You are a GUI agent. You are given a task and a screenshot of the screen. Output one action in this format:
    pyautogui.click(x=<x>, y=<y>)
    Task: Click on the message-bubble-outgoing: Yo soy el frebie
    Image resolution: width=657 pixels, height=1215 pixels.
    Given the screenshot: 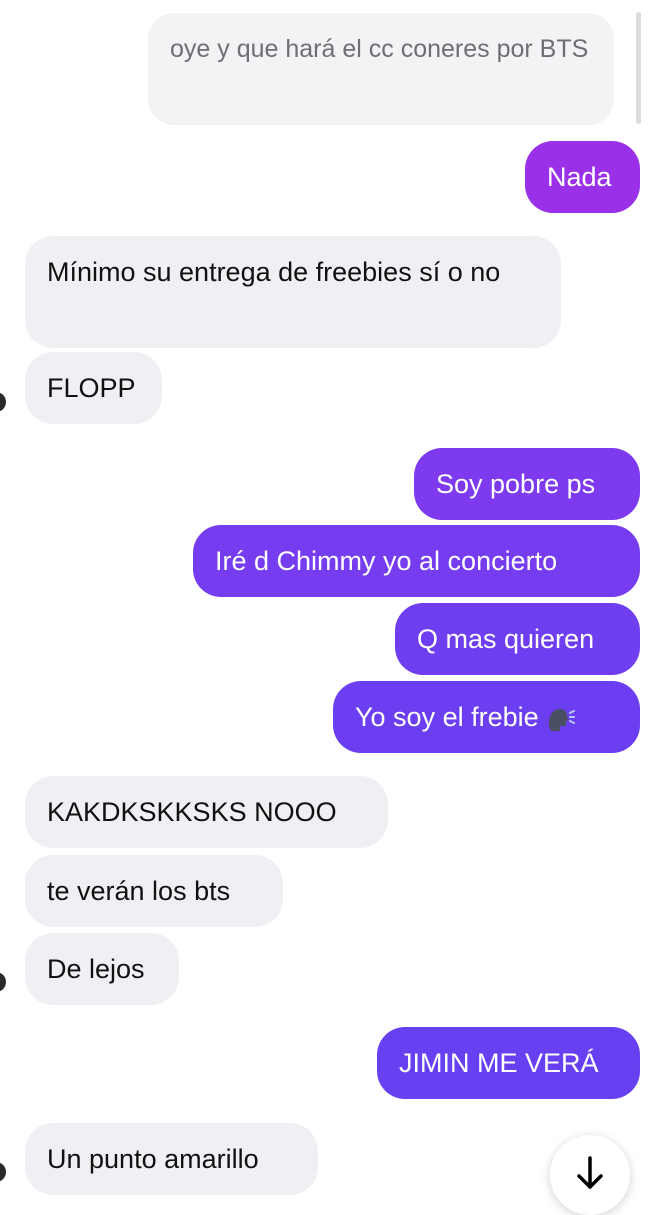 What is the action you would take?
    pyautogui.click(x=486, y=717)
    